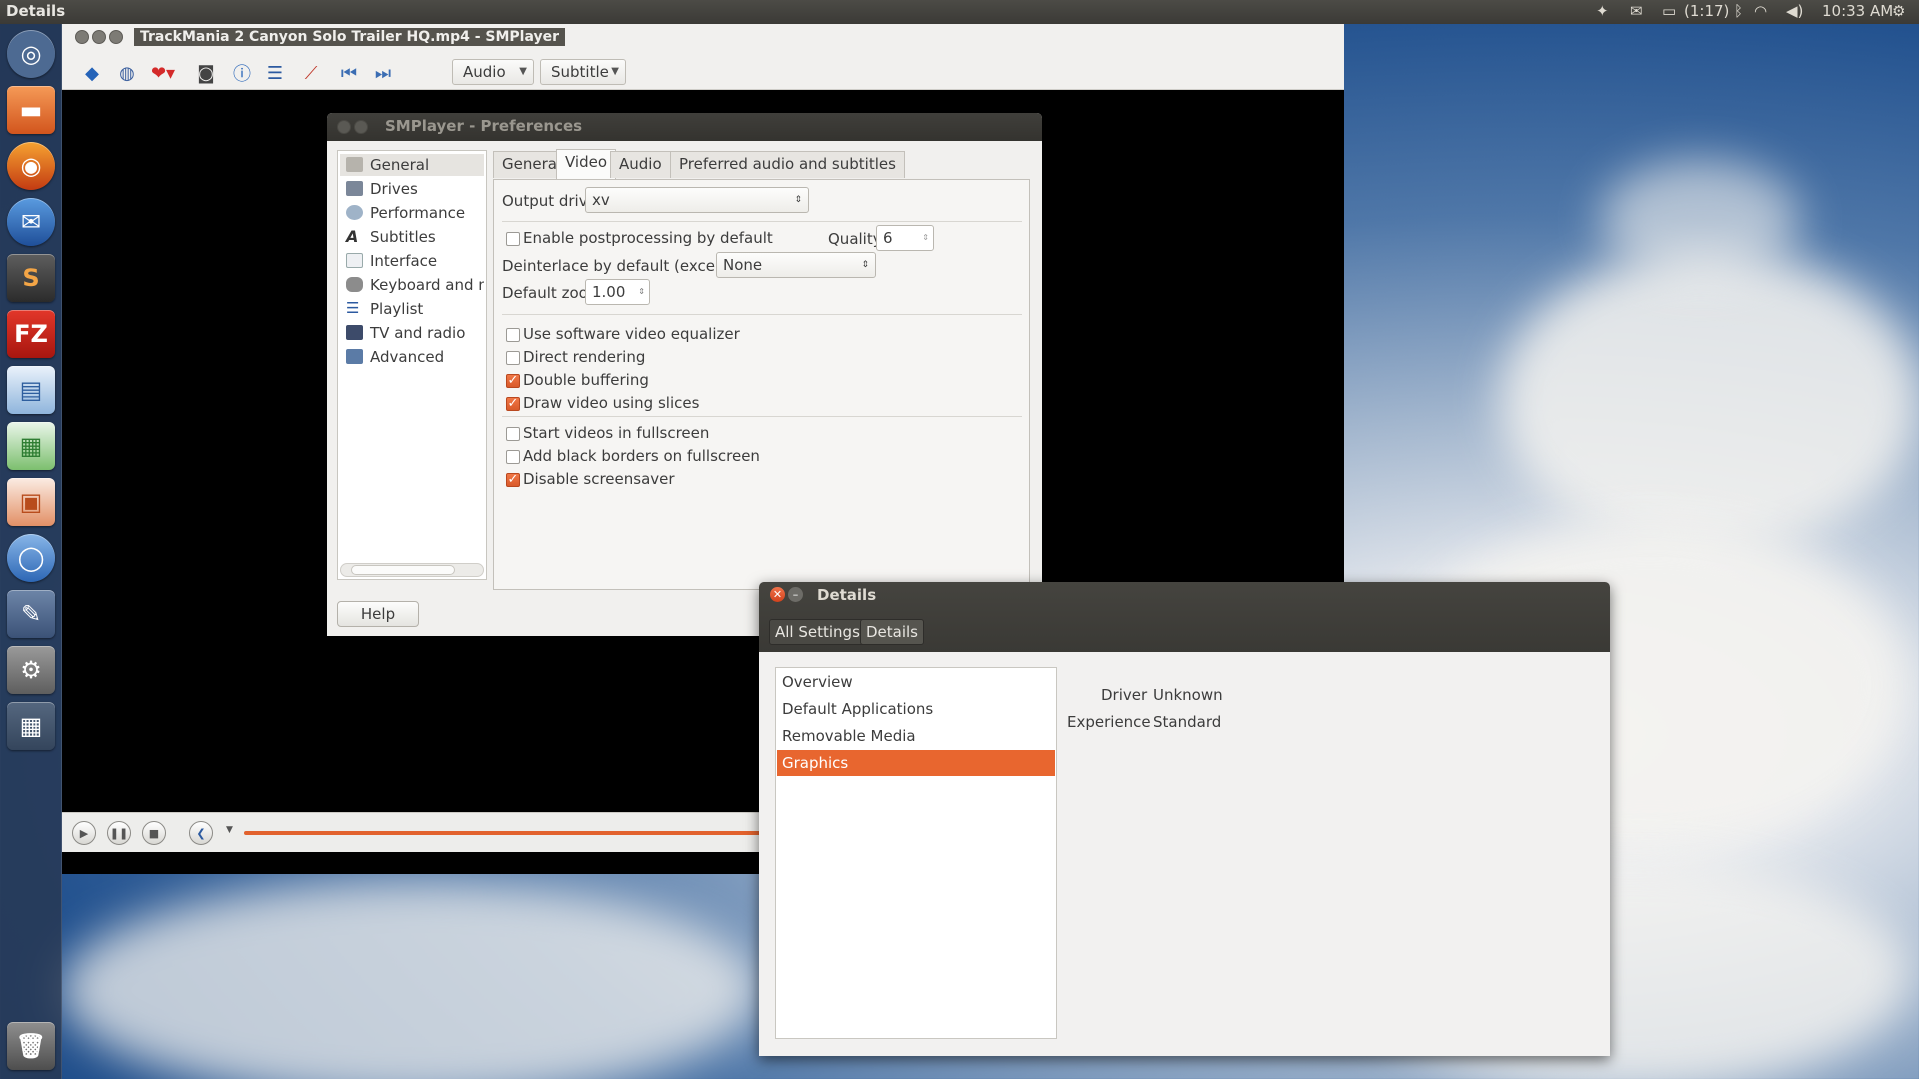 This screenshot has width=1919, height=1079. Describe the element at coordinates (229, 830) in the screenshot. I see `chevron-down-icon: ▼` at that location.